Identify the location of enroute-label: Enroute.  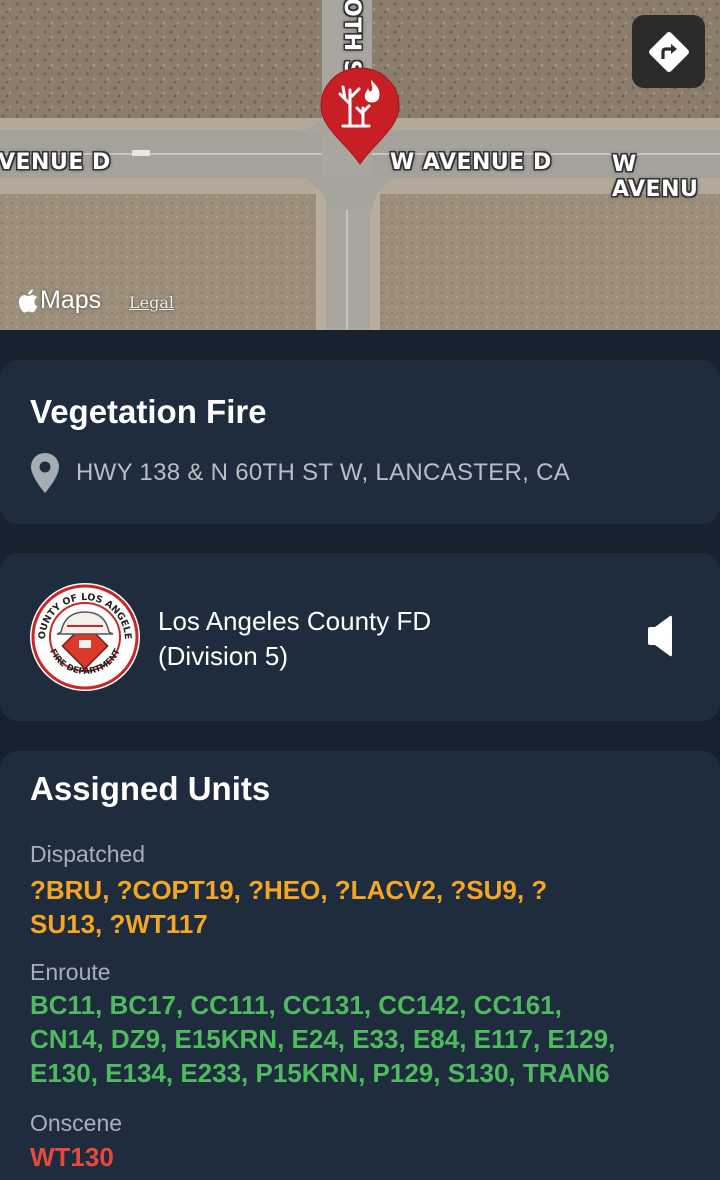
(70, 972).